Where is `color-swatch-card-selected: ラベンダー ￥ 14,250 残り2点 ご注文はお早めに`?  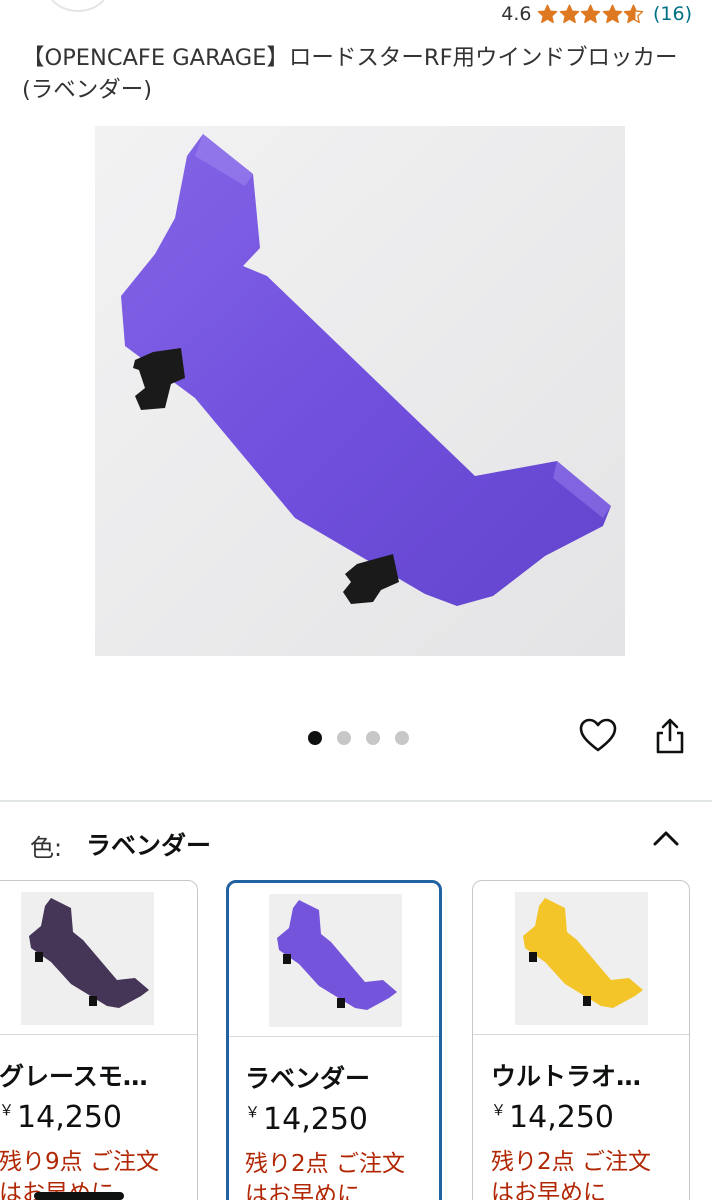
color-swatch-card-selected: ラベンダー ￥ 14,250 残り2点 ご注文はお早めに is located at coordinates (334, 1040).